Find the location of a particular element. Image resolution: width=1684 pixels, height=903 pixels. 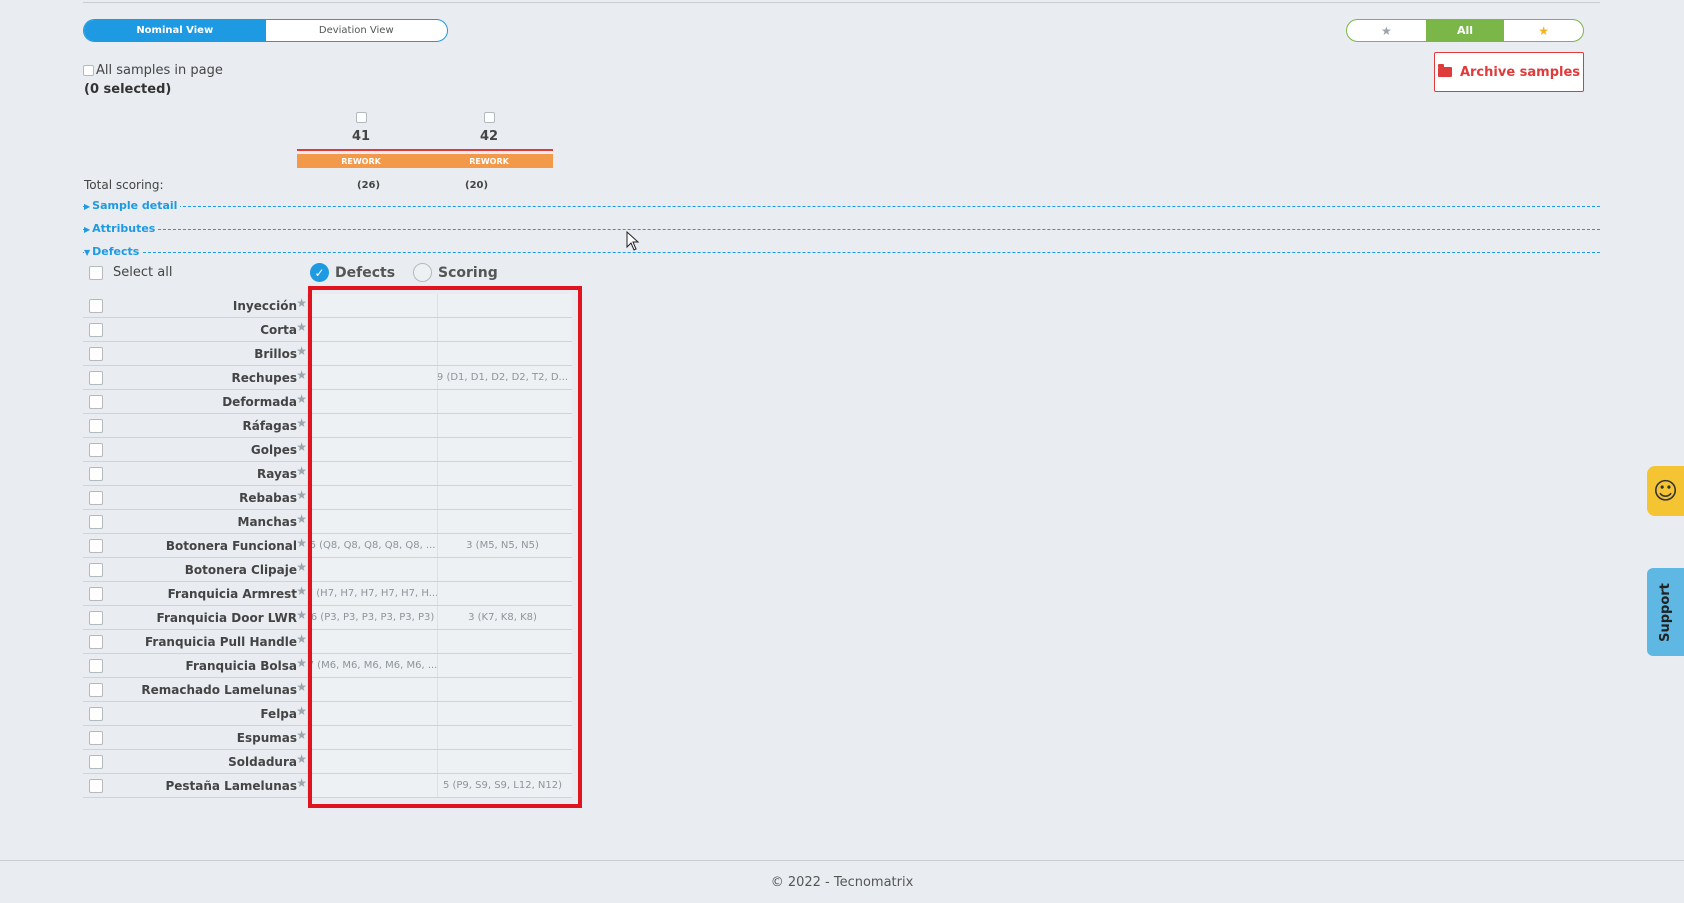

filter-all-button: All is located at coordinates (1465, 30).